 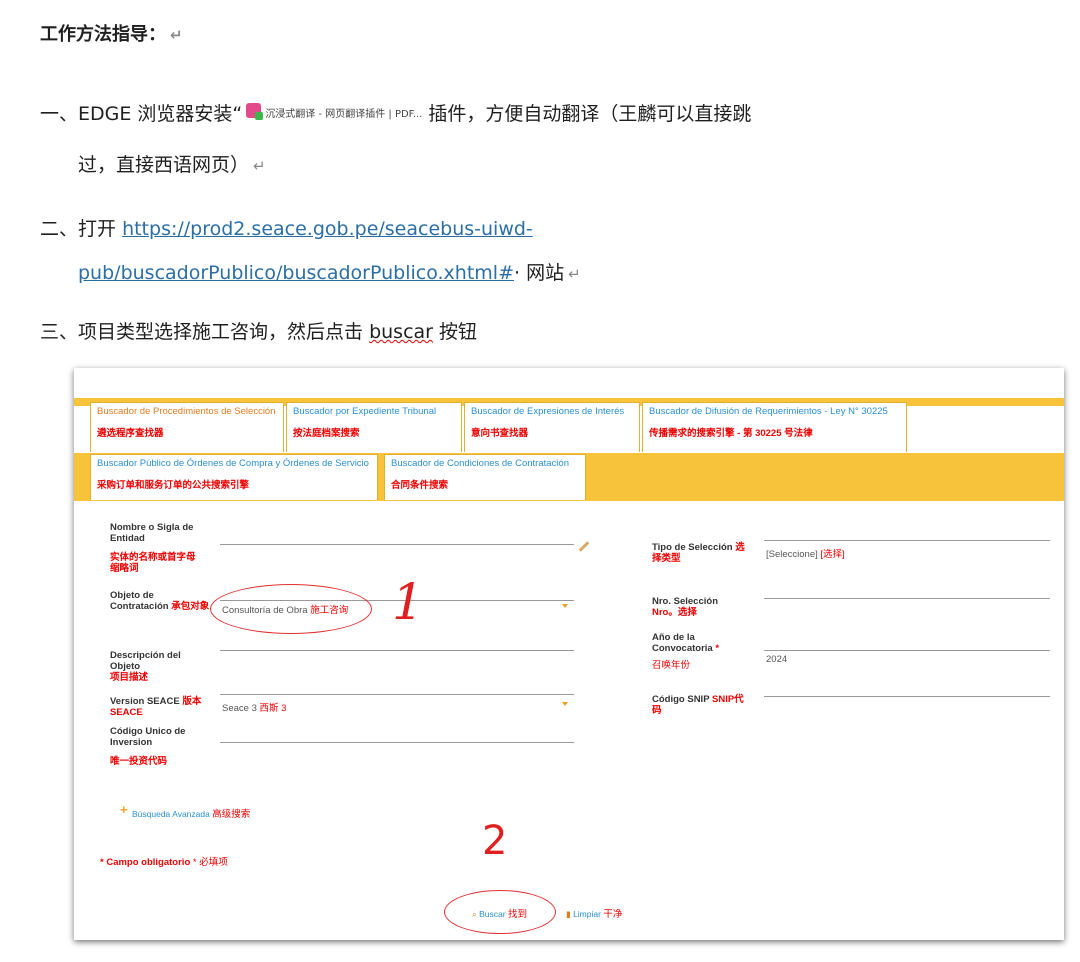 I want to click on eraser-icon: ▮, so click(x=568, y=914).